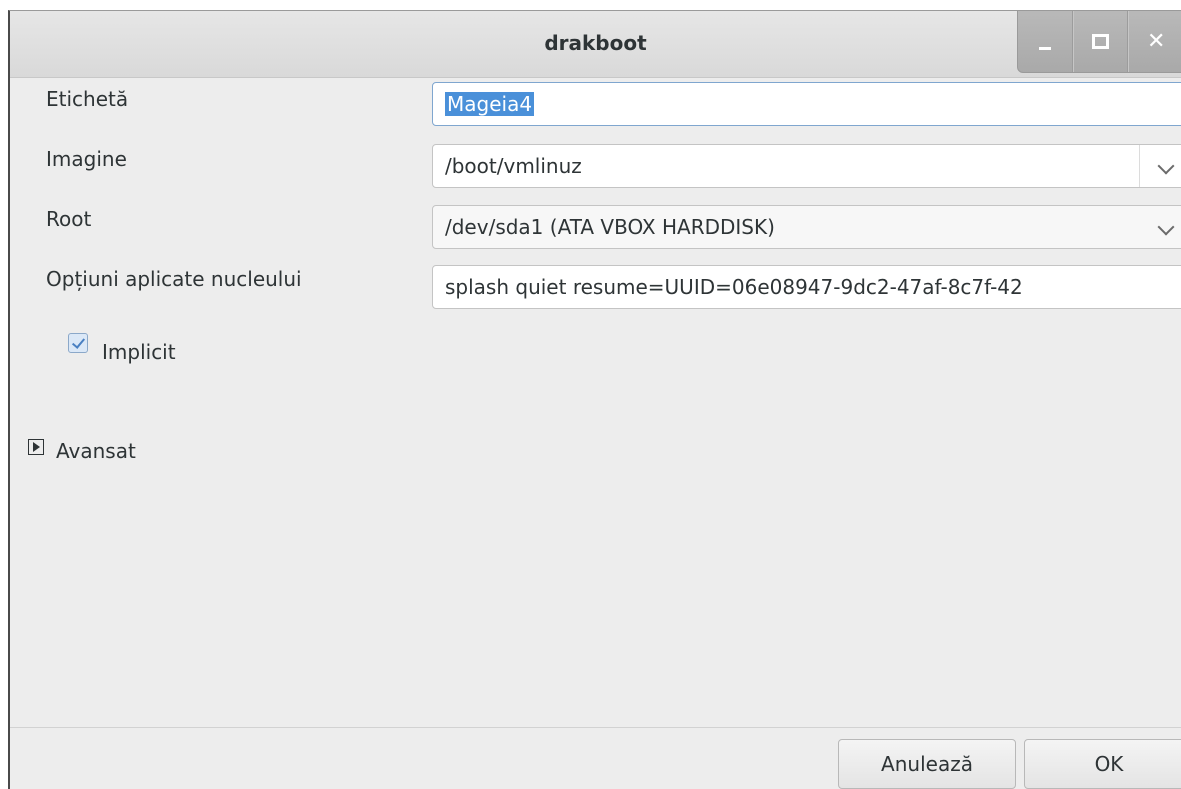 This screenshot has width=1181, height=789. What do you see at coordinates (490, 104) in the screenshot?
I see `label-input-value: Mageia4` at bounding box center [490, 104].